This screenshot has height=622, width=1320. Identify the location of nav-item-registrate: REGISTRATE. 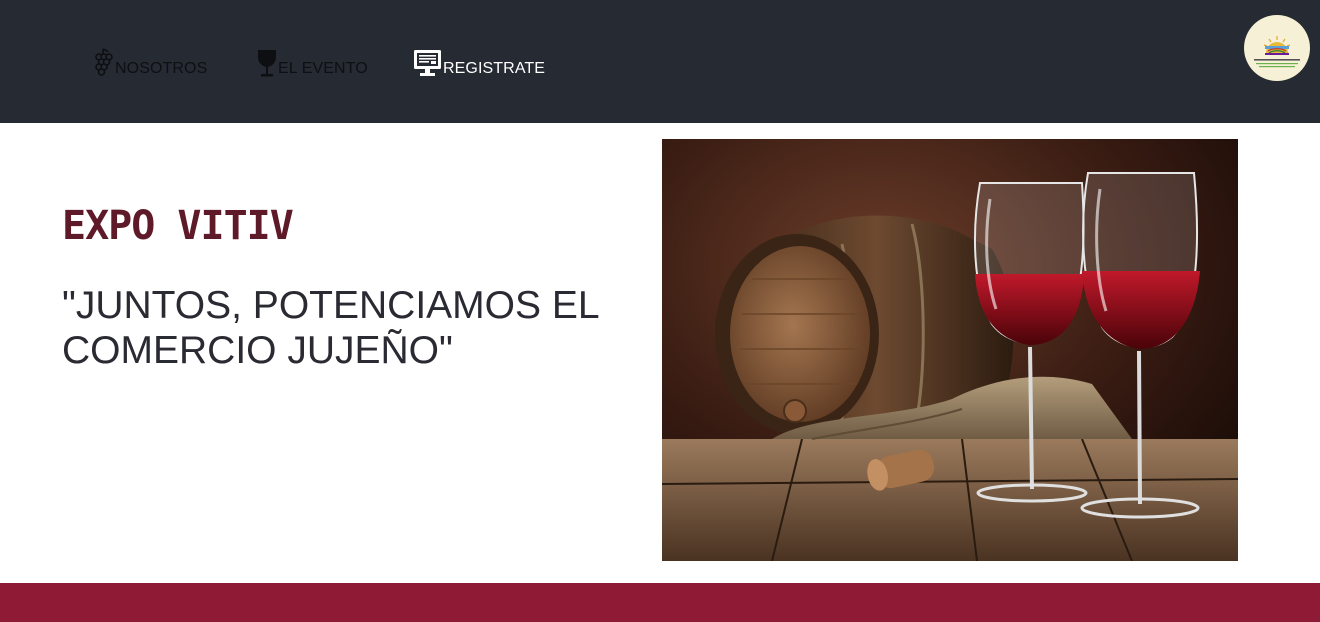
(479, 63).